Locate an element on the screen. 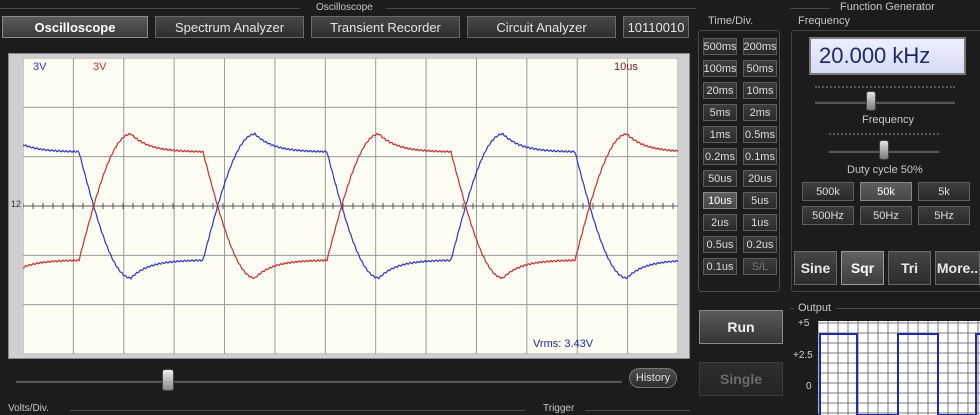 The image size is (980, 415). range-button-5k: 5k is located at coordinates (944, 191).